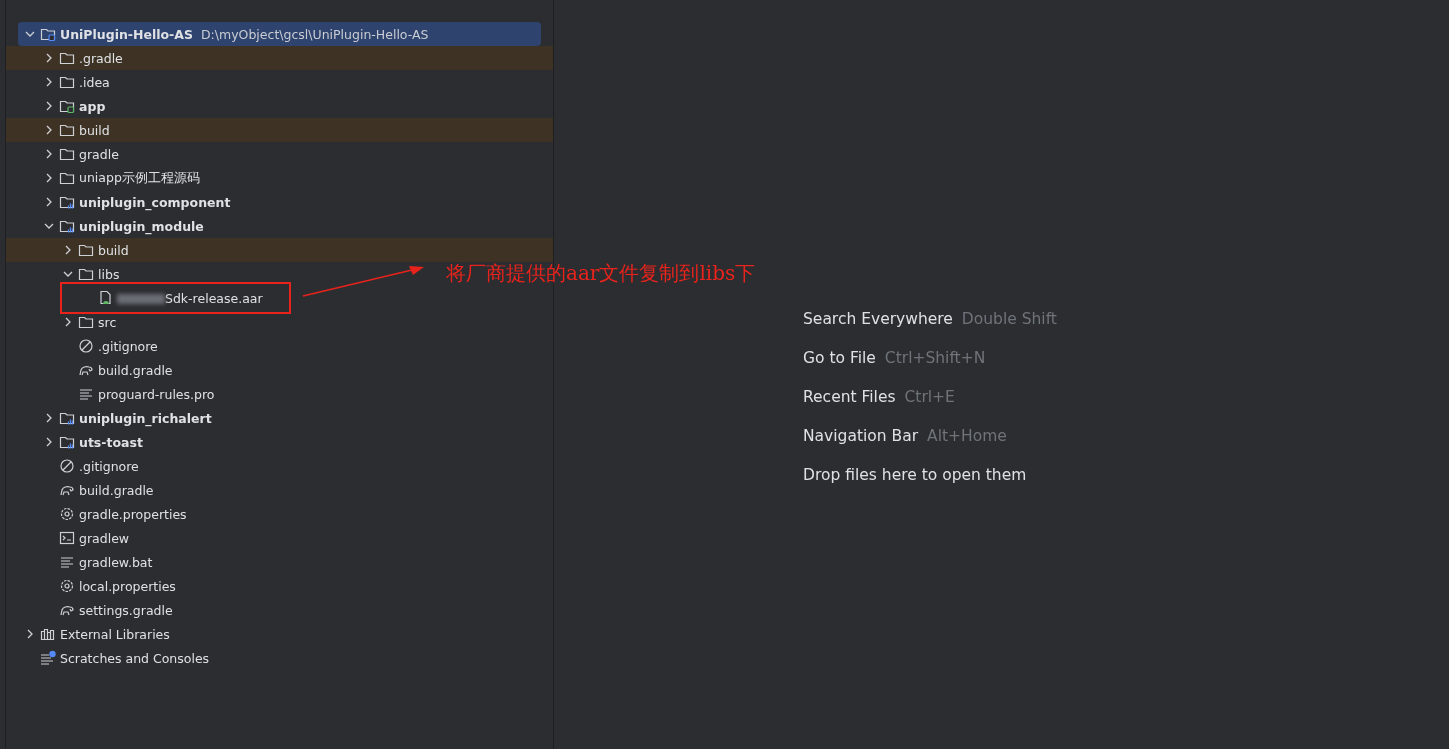 This screenshot has height=749, width=1449. I want to click on tree-label: .idea, so click(94, 82).